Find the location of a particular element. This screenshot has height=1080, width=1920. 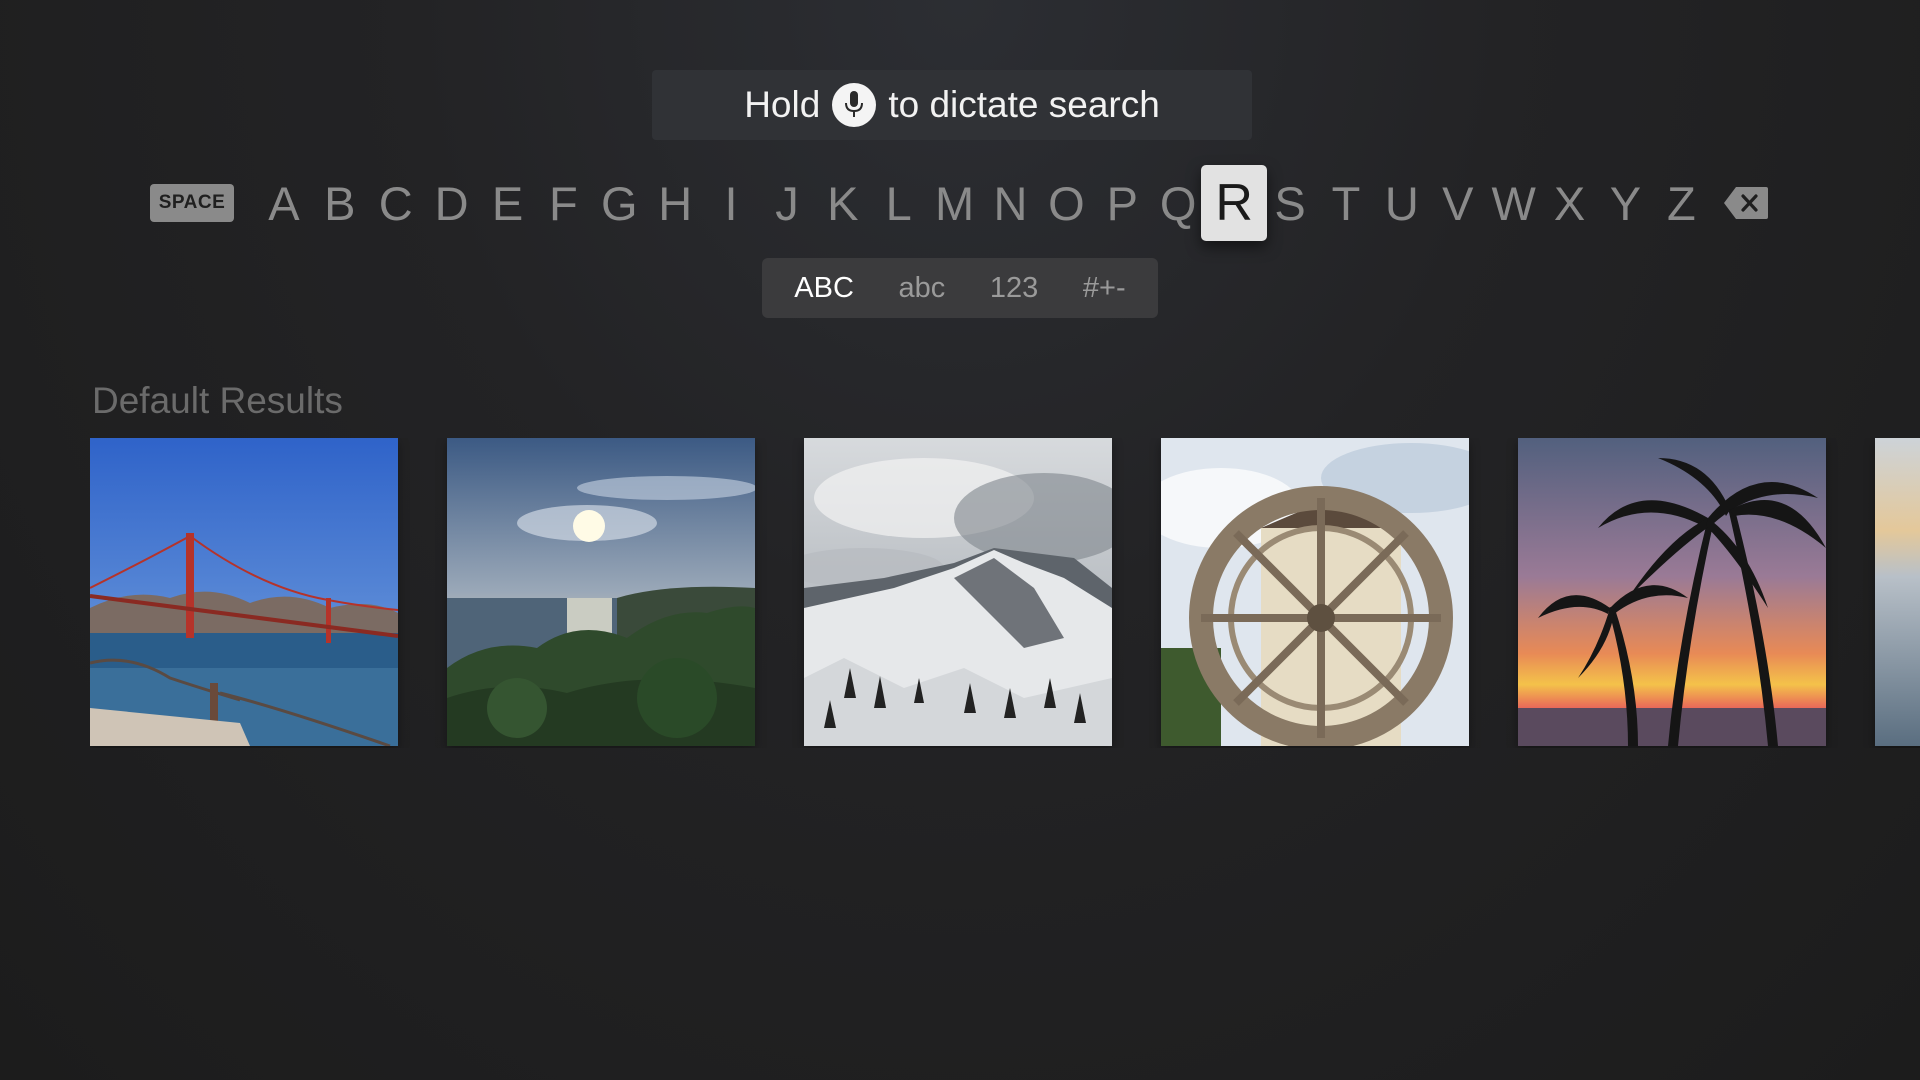

keyboard-mode-selector: ABC abc 123 #+- is located at coordinates (960, 288).